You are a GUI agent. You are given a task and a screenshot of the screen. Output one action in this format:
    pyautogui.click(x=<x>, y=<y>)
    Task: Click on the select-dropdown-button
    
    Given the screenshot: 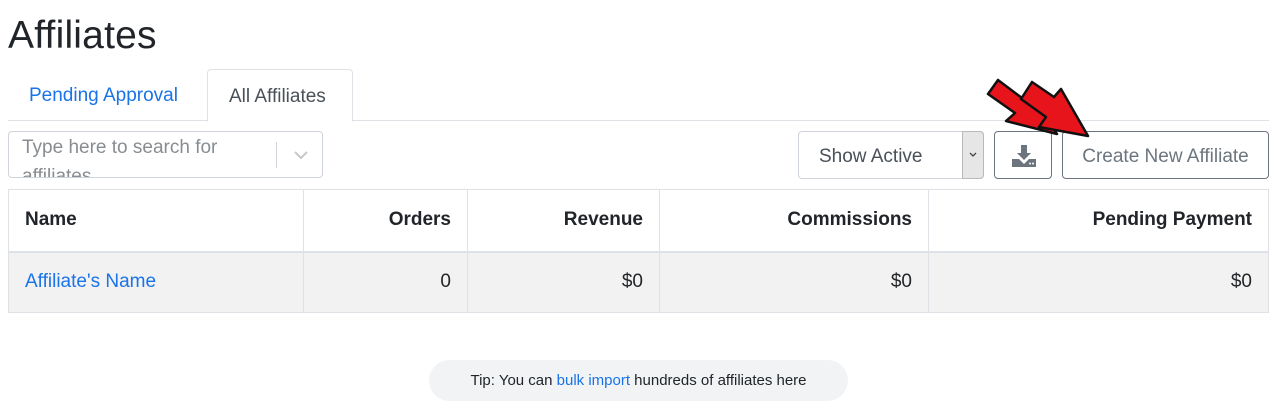 What is the action you would take?
    pyautogui.click(x=973, y=155)
    